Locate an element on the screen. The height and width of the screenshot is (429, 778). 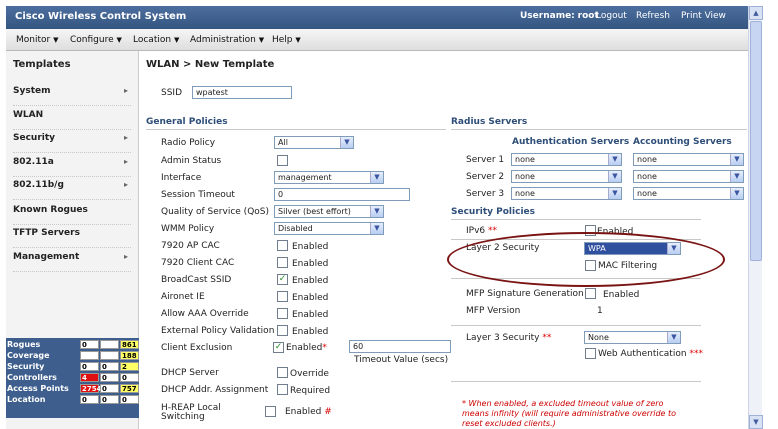
qos-select: Silver (best effort) ▼ is located at coordinates (329, 211).